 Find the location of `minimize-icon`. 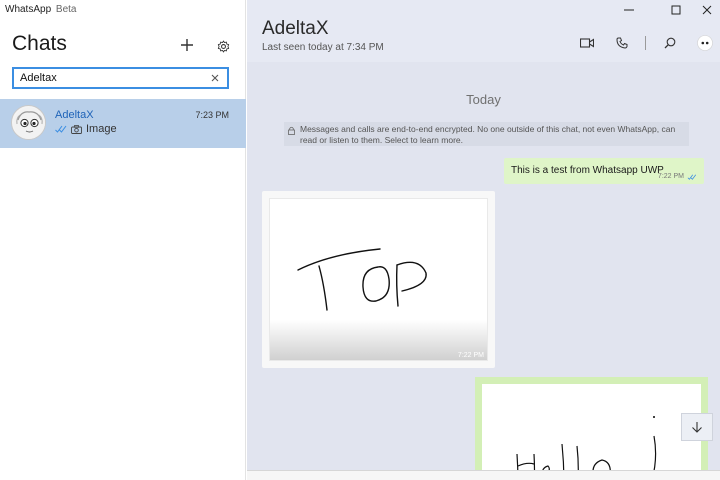

minimize-icon is located at coordinates (629, 10).